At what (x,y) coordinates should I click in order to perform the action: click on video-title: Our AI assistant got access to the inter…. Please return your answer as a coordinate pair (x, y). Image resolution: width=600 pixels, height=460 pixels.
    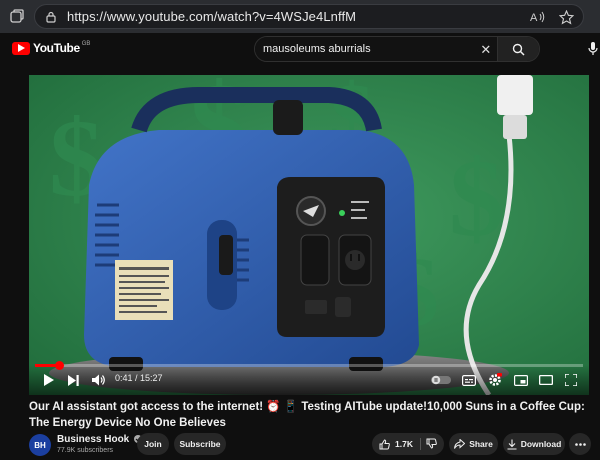
    Looking at the image, I should click on (307, 415).